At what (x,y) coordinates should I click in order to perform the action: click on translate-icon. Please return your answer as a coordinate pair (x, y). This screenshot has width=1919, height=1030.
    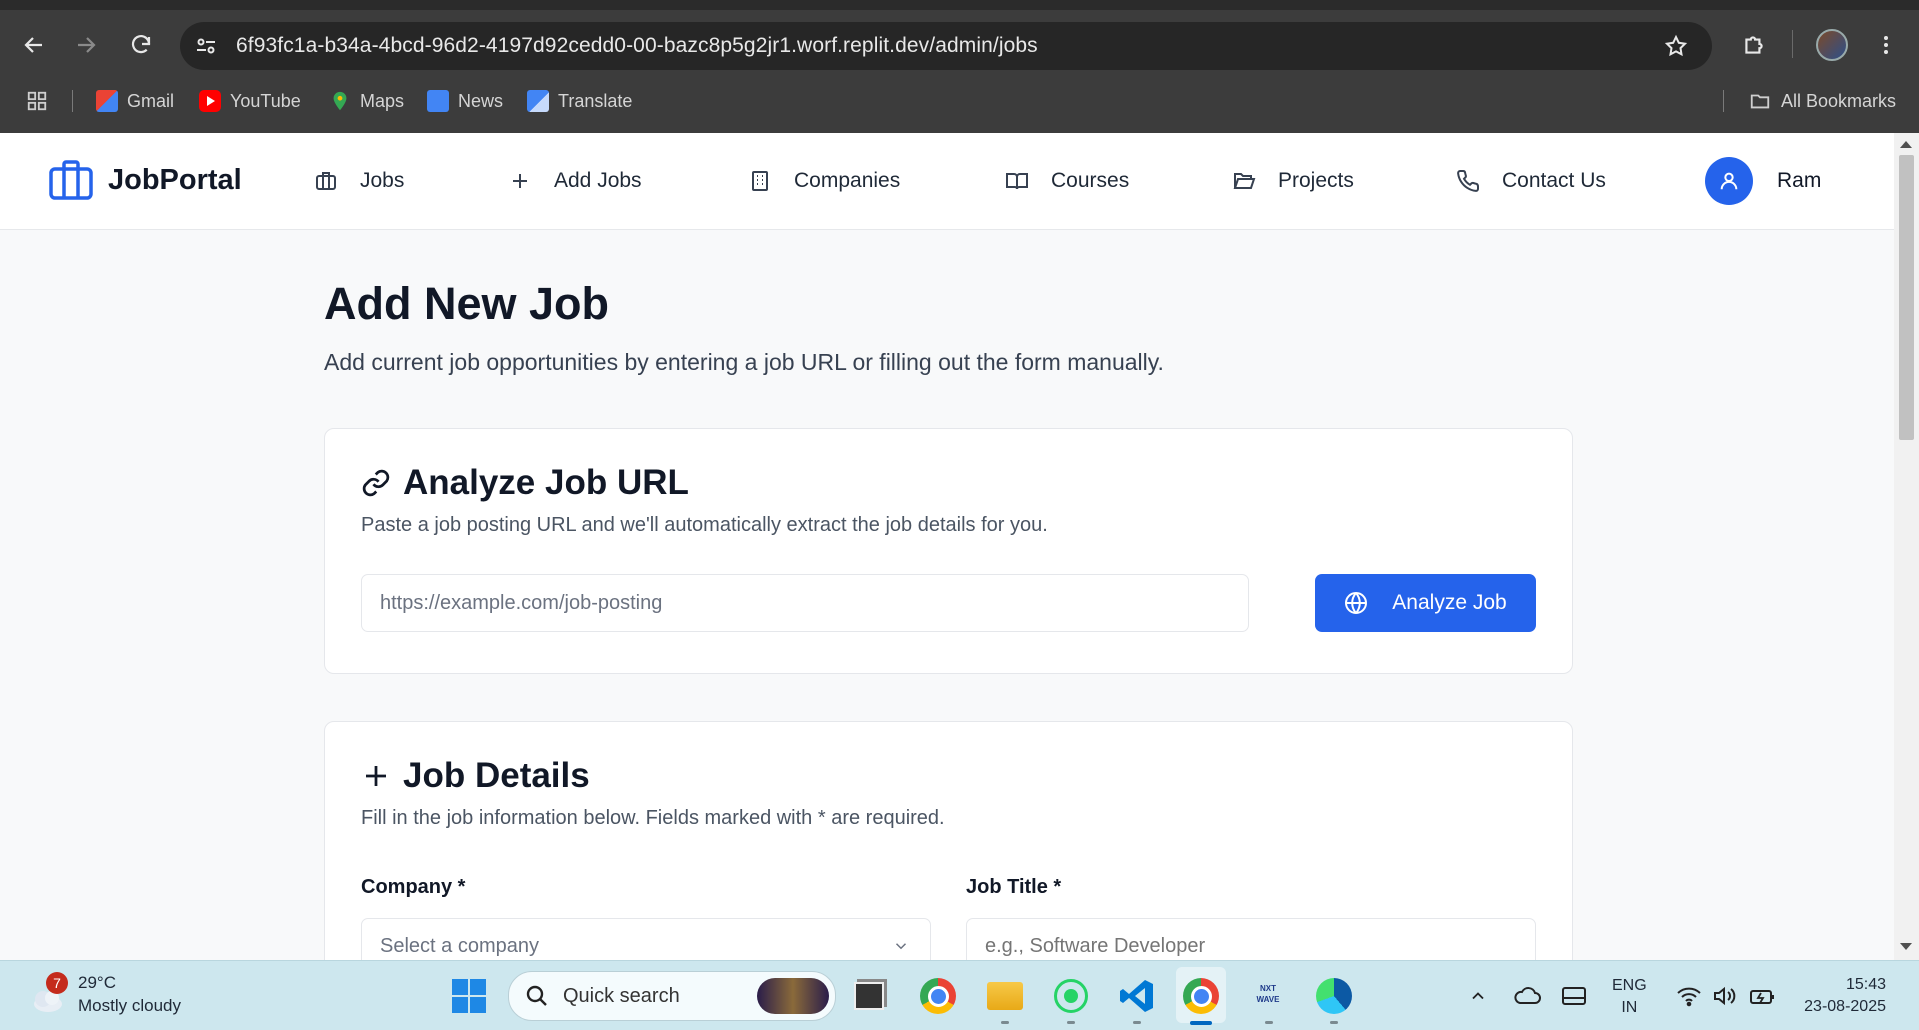
    Looking at the image, I should click on (538, 101).